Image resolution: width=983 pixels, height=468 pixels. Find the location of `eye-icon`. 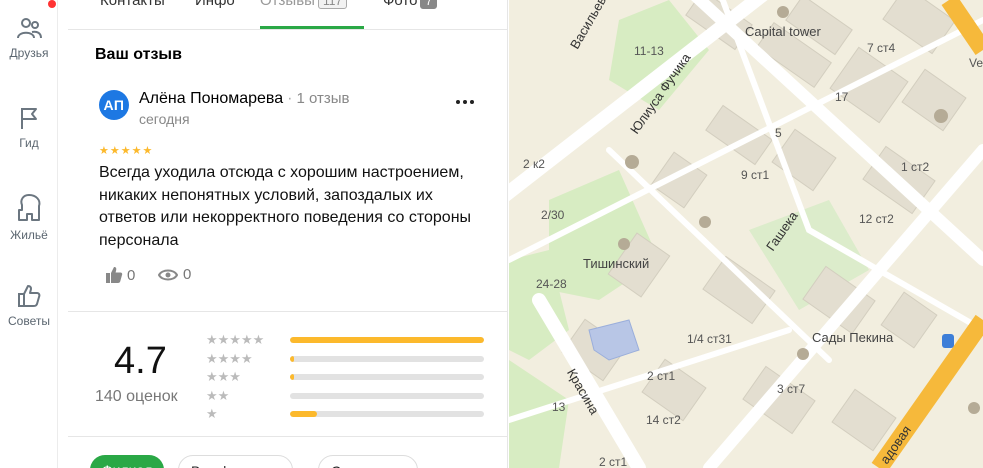

eye-icon is located at coordinates (168, 274).